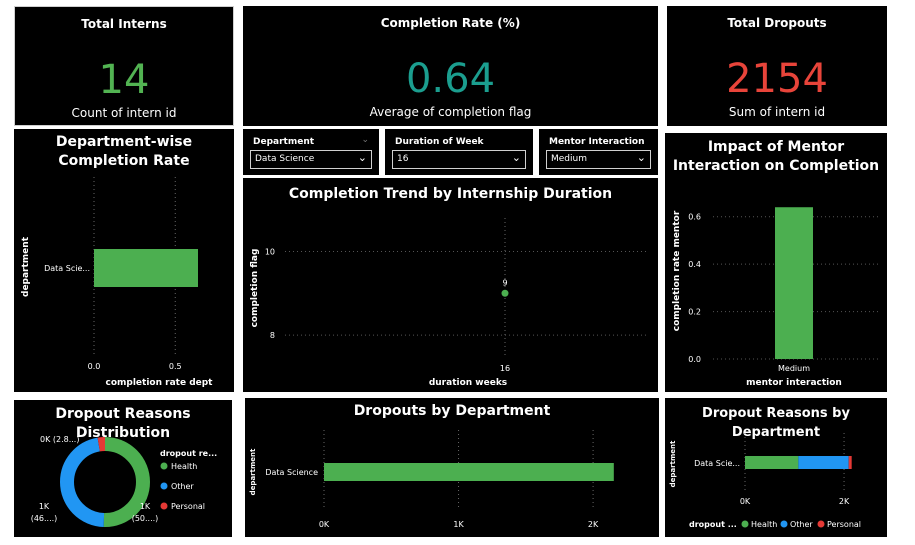  I want to click on dropouts-dept-plot: 0K 1K 2K Data Science department, so click(431, 479).